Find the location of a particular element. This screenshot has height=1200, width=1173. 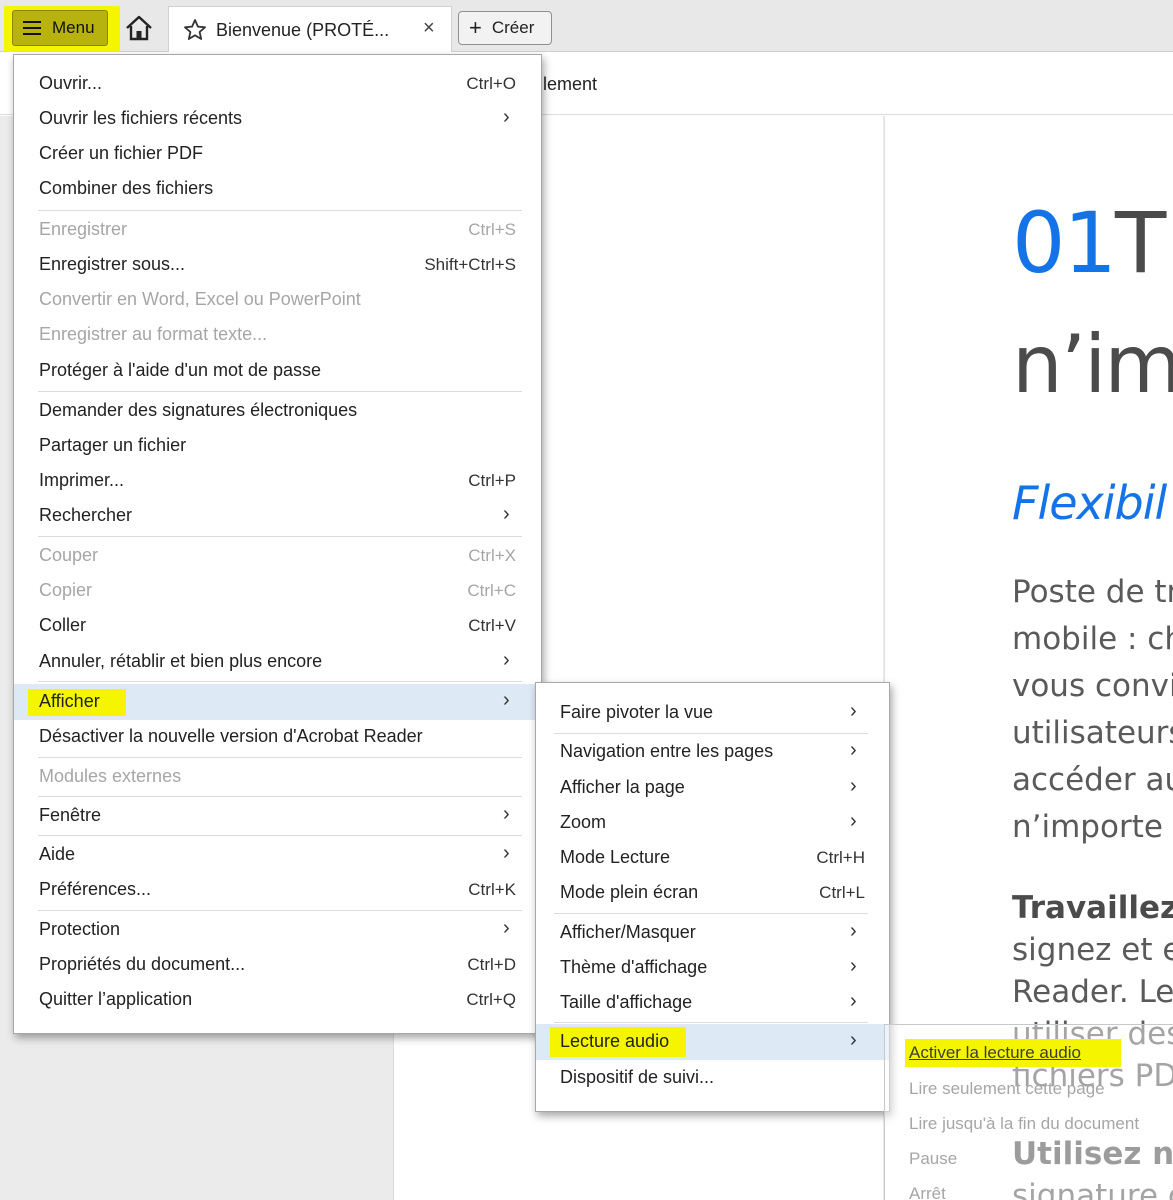

menu-item-label: Créer un fichier PDF is located at coordinates (121, 153).